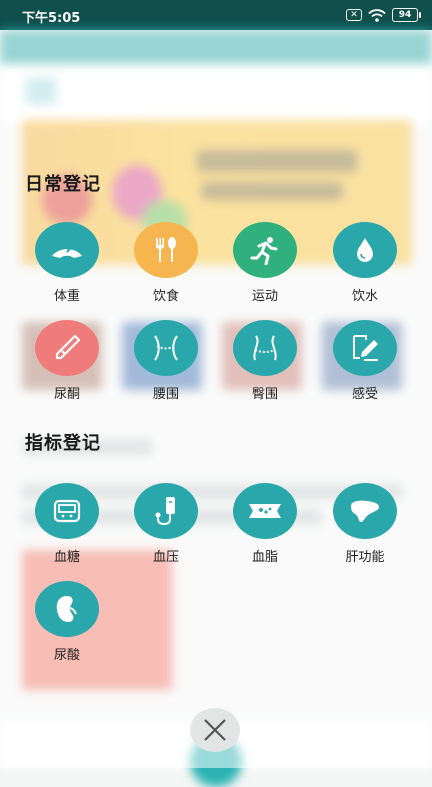 Image resolution: width=432 pixels, height=787 pixels. Describe the element at coordinates (63, 184) in the screenshot. I see `daily-section-title: 日常登记` at that location.